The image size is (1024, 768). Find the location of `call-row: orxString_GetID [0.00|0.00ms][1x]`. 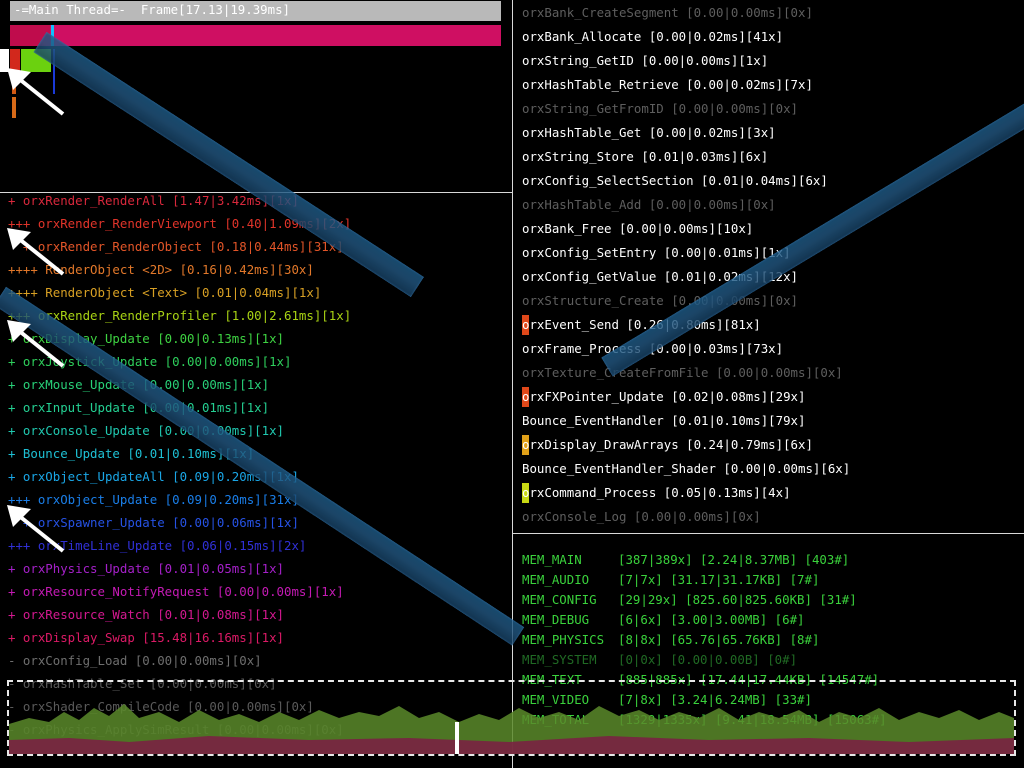

call-row: orxString_GetID [0.00|0.00ms][1x] is located at coordinates (645, 60).